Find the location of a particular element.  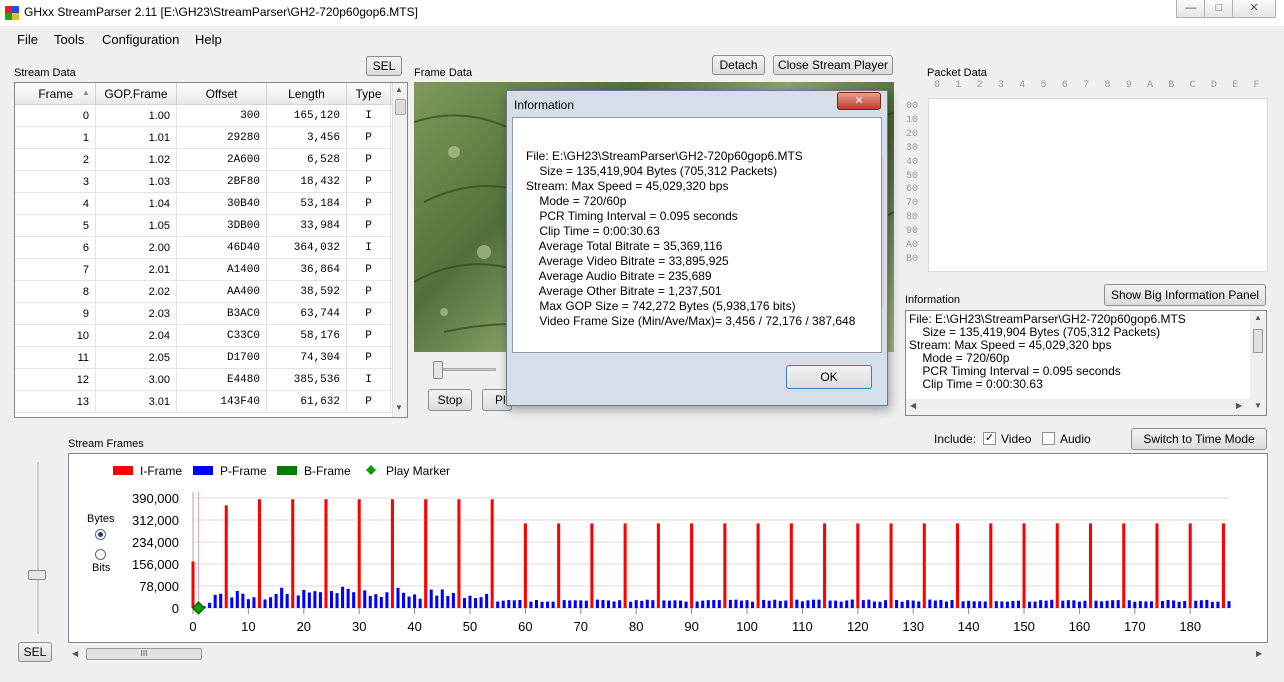

bytes-radio-dot is located at coordinates (100, 534).